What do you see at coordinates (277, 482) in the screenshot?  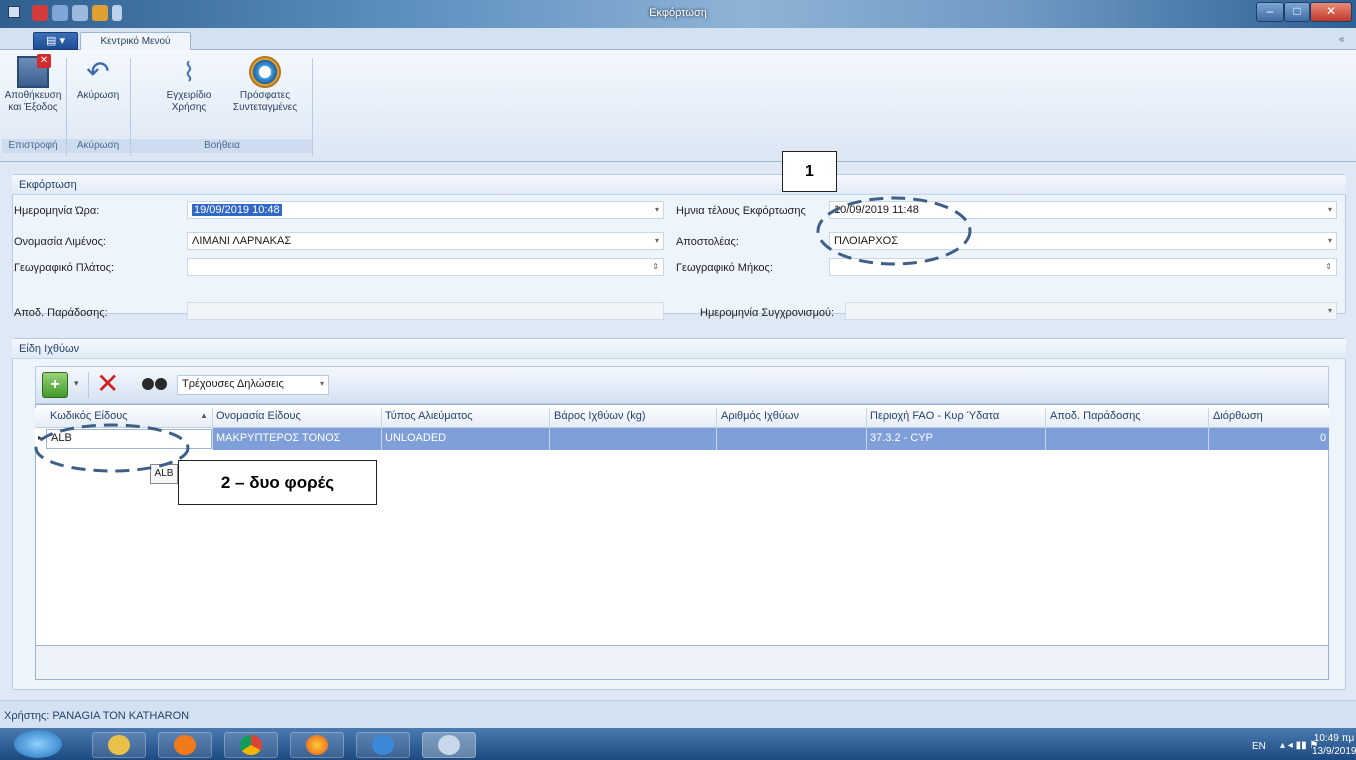 I see `callout-label-2: 2 – δυο φορές` at bounding box center [277, 482].